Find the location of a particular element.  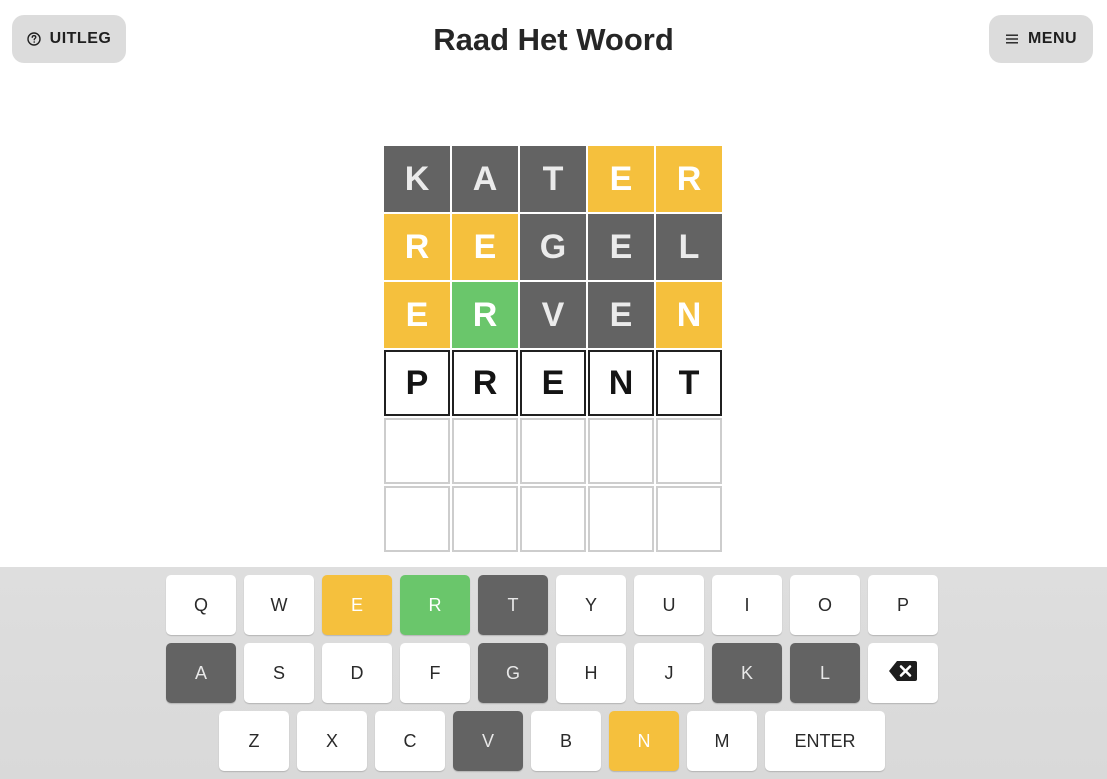

key-a: A is located at coordinates (201, 673).